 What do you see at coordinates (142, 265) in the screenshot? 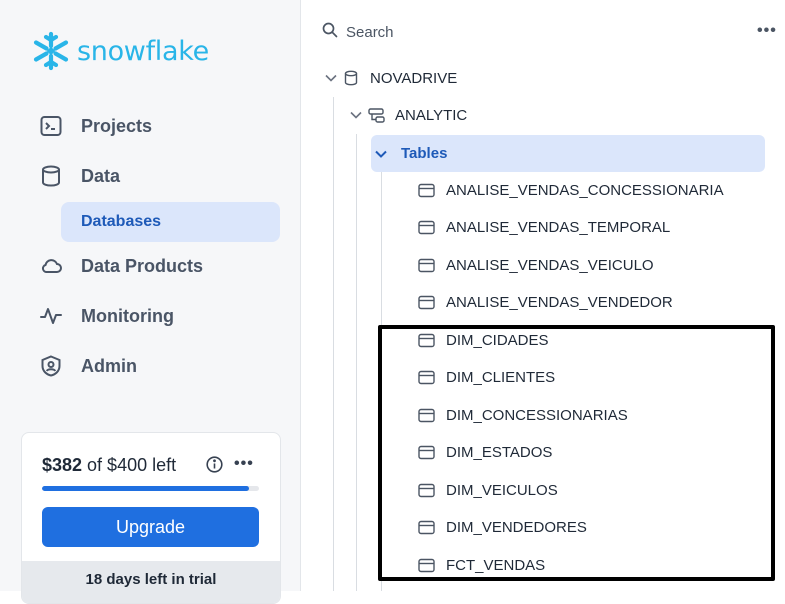
I see `nav-label: Data Products` at bounding box center [142, 265].